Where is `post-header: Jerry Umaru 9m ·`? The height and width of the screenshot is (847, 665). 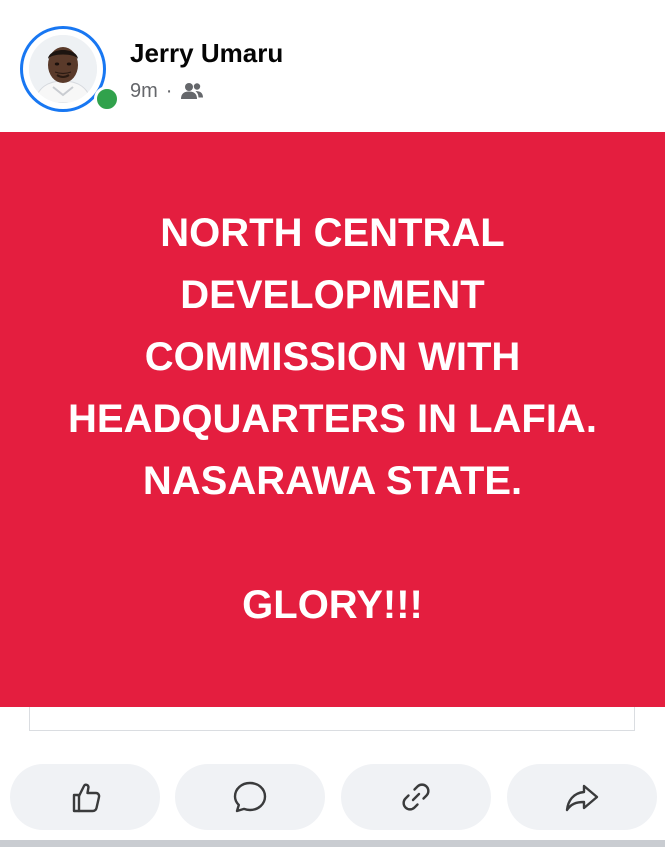 post-header: Jerry Umaru 9m · is located at coordinates (332, 70).